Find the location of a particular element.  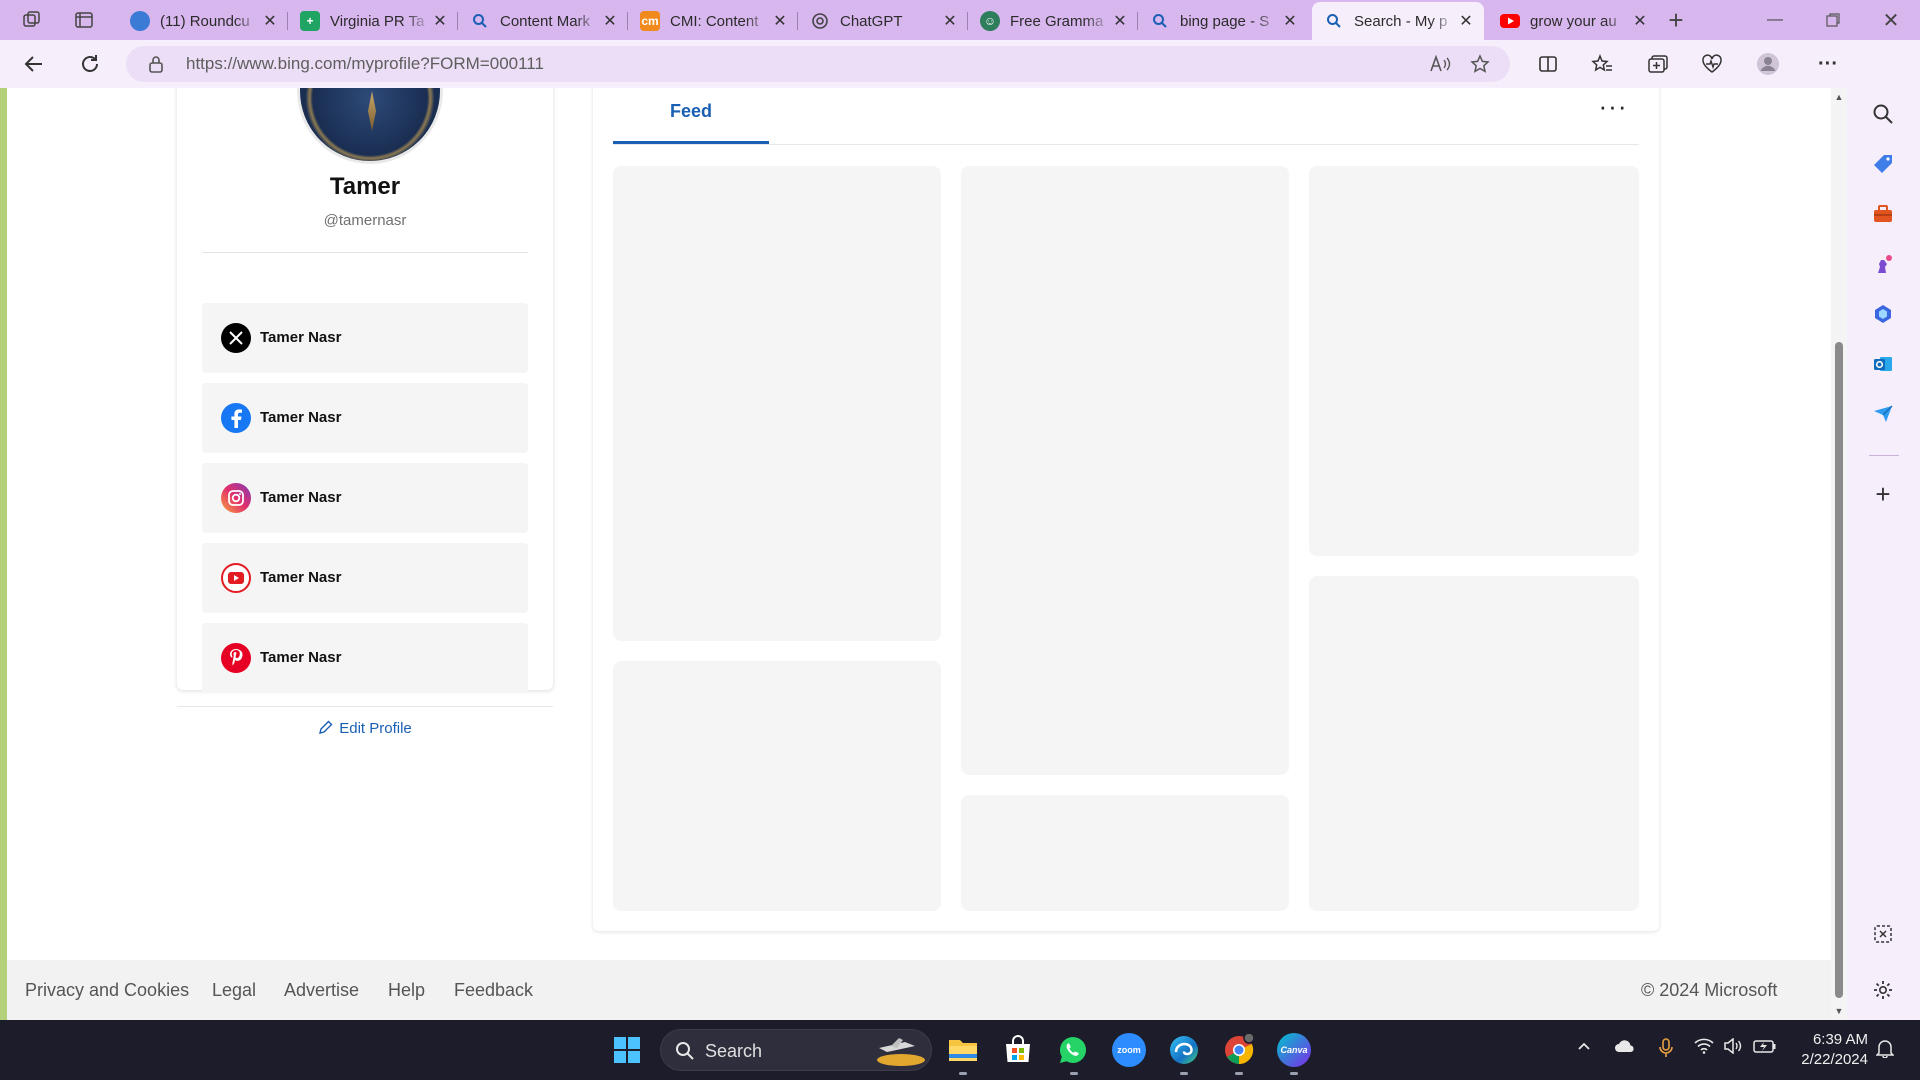

screenshot-icon is located at coordinates (1883, 934).